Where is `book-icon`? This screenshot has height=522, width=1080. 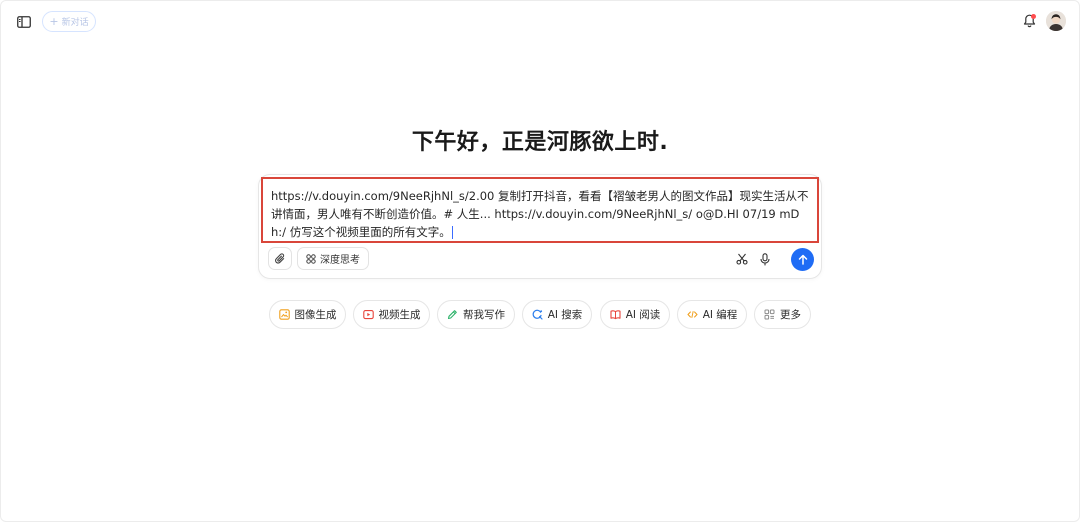 book-icon is located at coordinates (615, 315).